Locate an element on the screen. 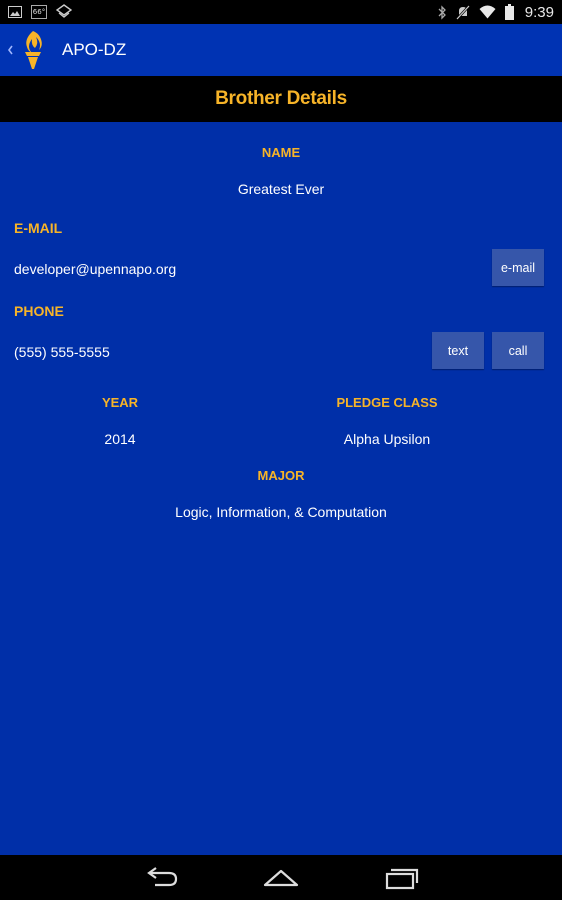  pledge-class-value: Alpha Upsilon is located at coordinates (387, 439).